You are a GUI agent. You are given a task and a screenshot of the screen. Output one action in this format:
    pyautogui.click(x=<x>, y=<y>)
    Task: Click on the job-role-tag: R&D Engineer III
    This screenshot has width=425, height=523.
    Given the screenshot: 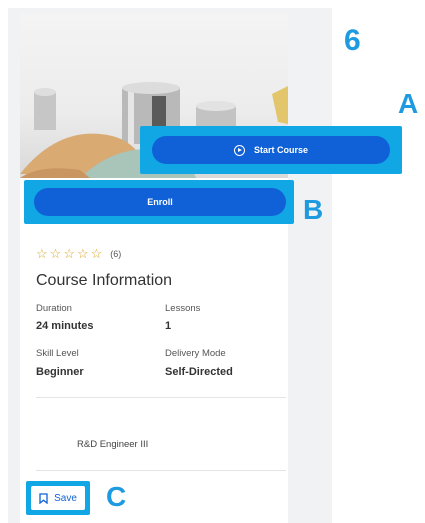 What is the action you would take?
    pyautogui.click(x=113, y=444)
    